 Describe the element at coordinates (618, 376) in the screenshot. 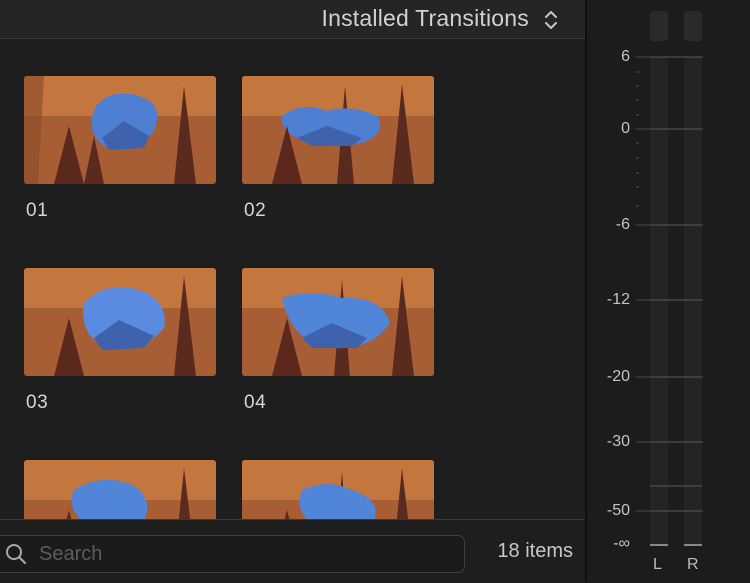

I see `scale-label: -20` at that location.